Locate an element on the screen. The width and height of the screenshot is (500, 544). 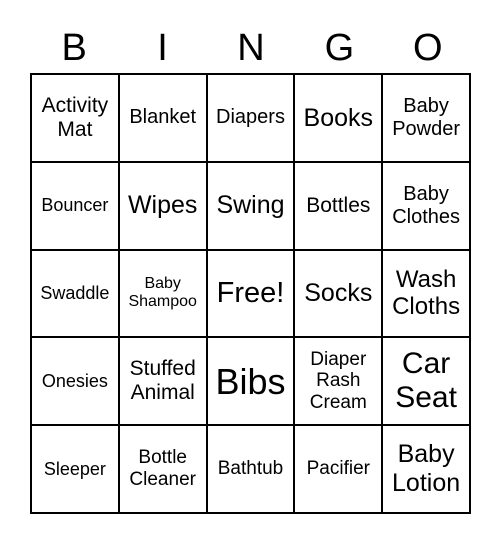
bingo-cell: Diapers is located at coordinates (250, 118).